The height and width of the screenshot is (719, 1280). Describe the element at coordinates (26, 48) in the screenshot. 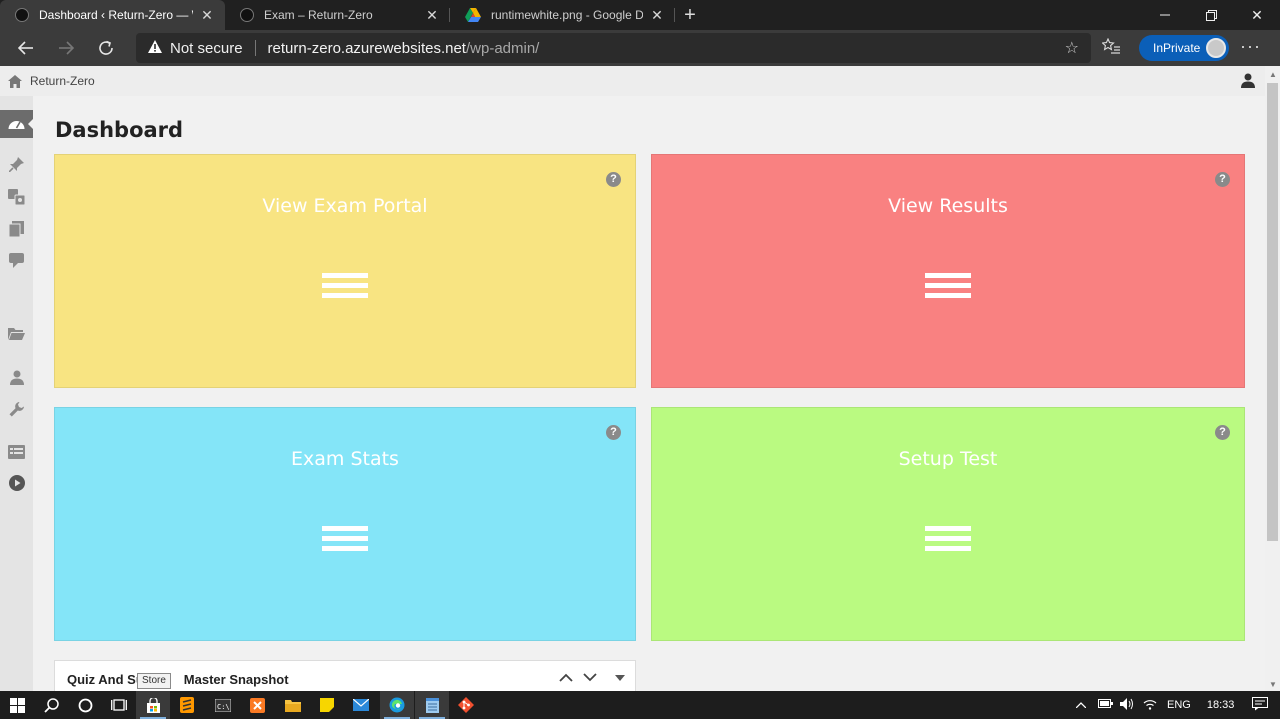

I see `back-button` at that location.